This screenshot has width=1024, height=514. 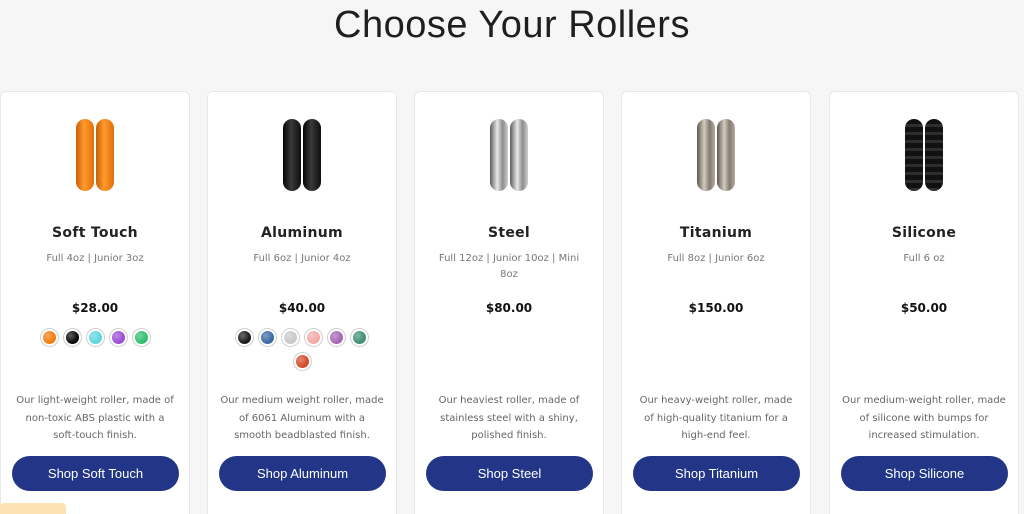 What do you see at coordinates (716, 308) in the screenshot?
I see `product-price: $150.00` at bounding box center [716, 308].